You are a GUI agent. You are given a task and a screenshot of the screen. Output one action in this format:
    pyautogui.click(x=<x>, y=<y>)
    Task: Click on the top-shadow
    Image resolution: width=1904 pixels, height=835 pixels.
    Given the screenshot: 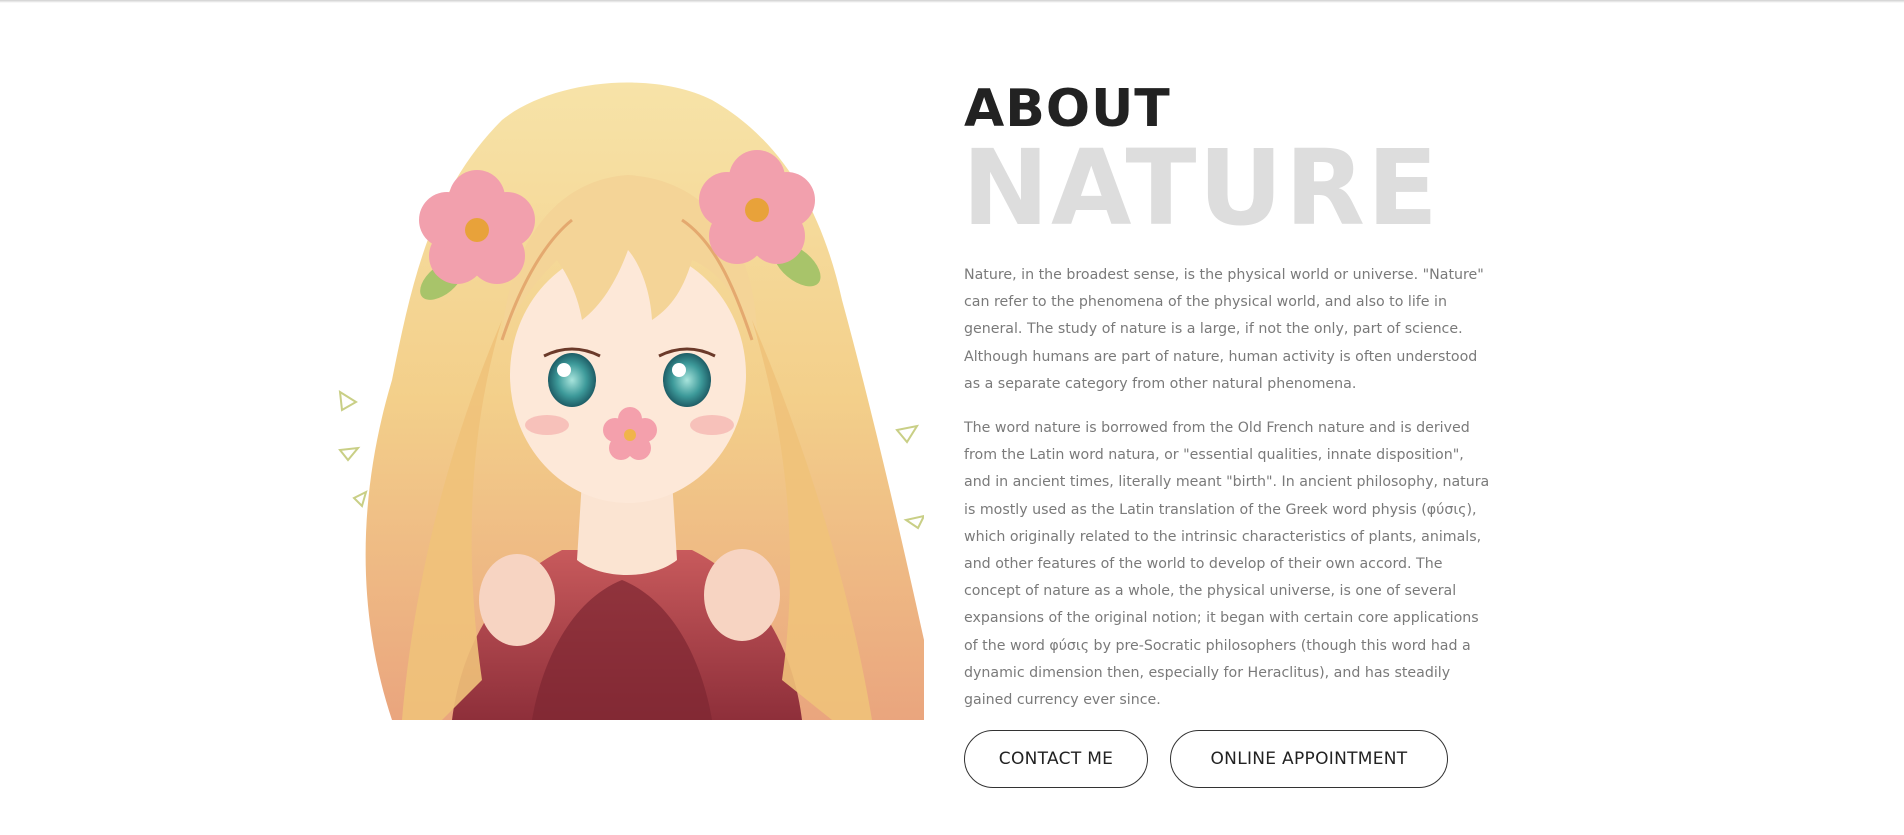 What is the action you would take?
    pyautogui.click(x=952, y=1)
    